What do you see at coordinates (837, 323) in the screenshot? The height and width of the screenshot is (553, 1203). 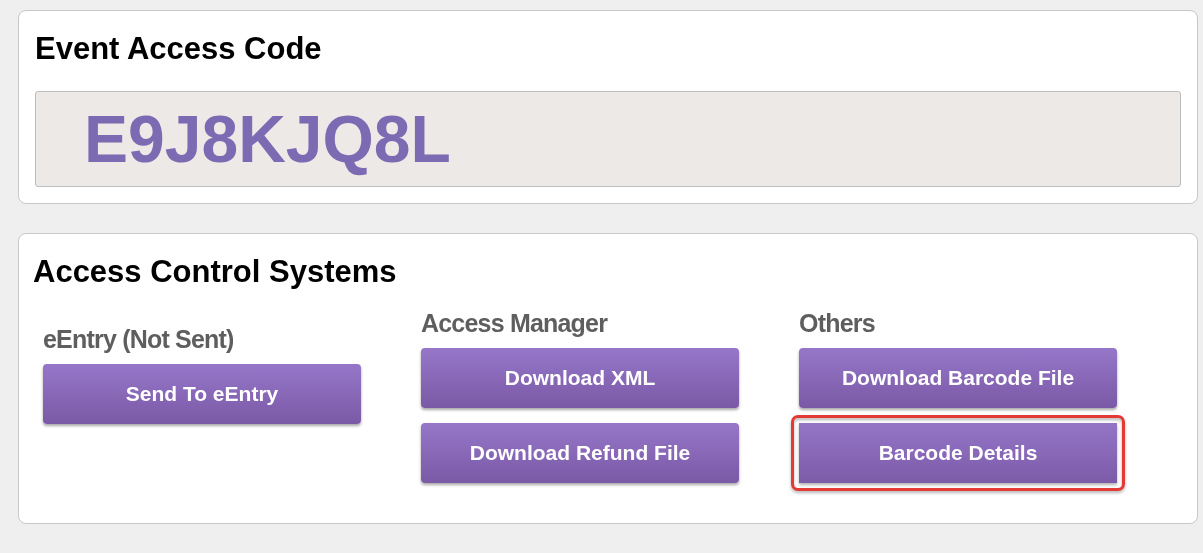 I see `column-heading: Others` at bounding box center [837, 323].